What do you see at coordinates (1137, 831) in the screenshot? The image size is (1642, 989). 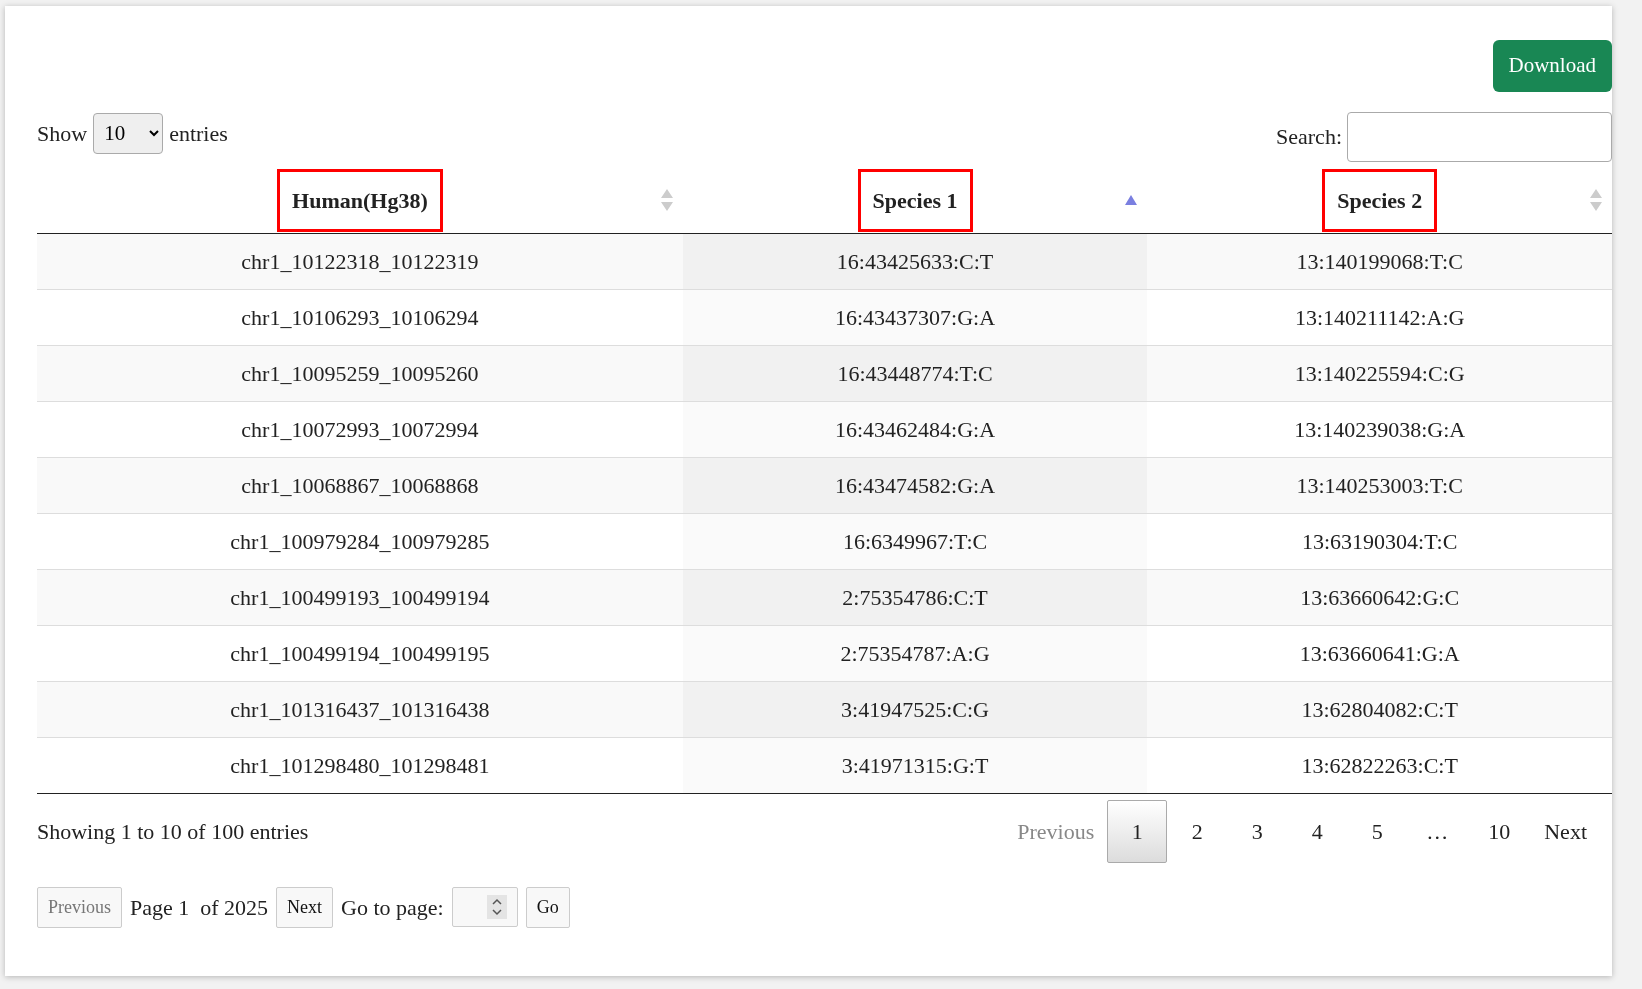 I see `page-button: 1` at bounding box center [1137, 831].